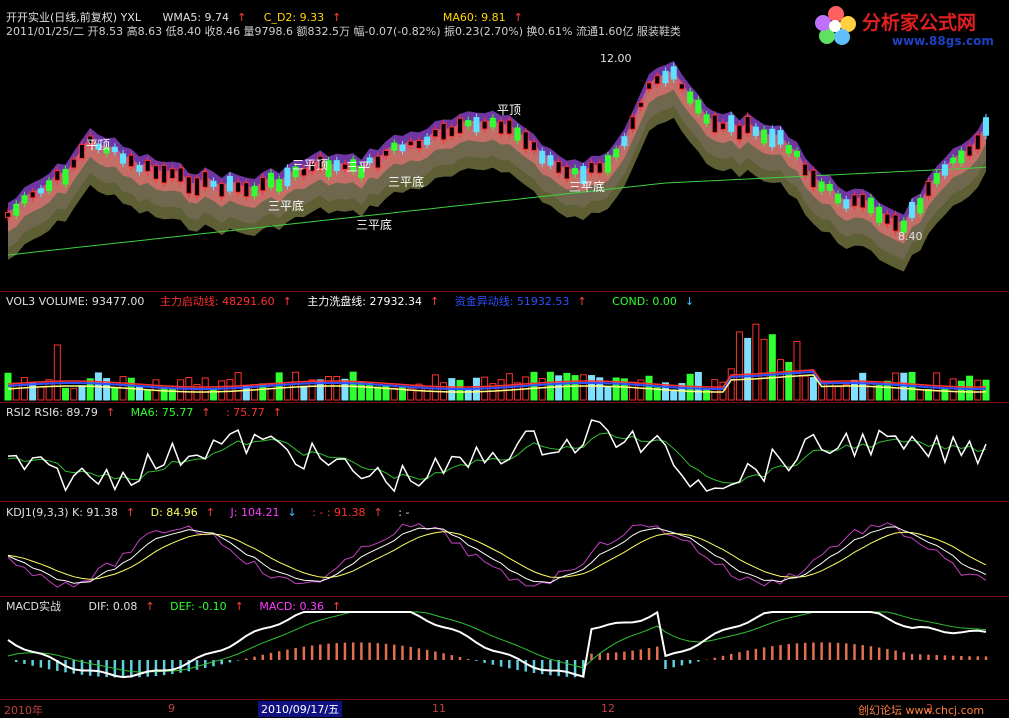 This screenshot has height=718, width=1009. I want to click on cursor-date-box: 2010/09/17/五, so click(300, 709).